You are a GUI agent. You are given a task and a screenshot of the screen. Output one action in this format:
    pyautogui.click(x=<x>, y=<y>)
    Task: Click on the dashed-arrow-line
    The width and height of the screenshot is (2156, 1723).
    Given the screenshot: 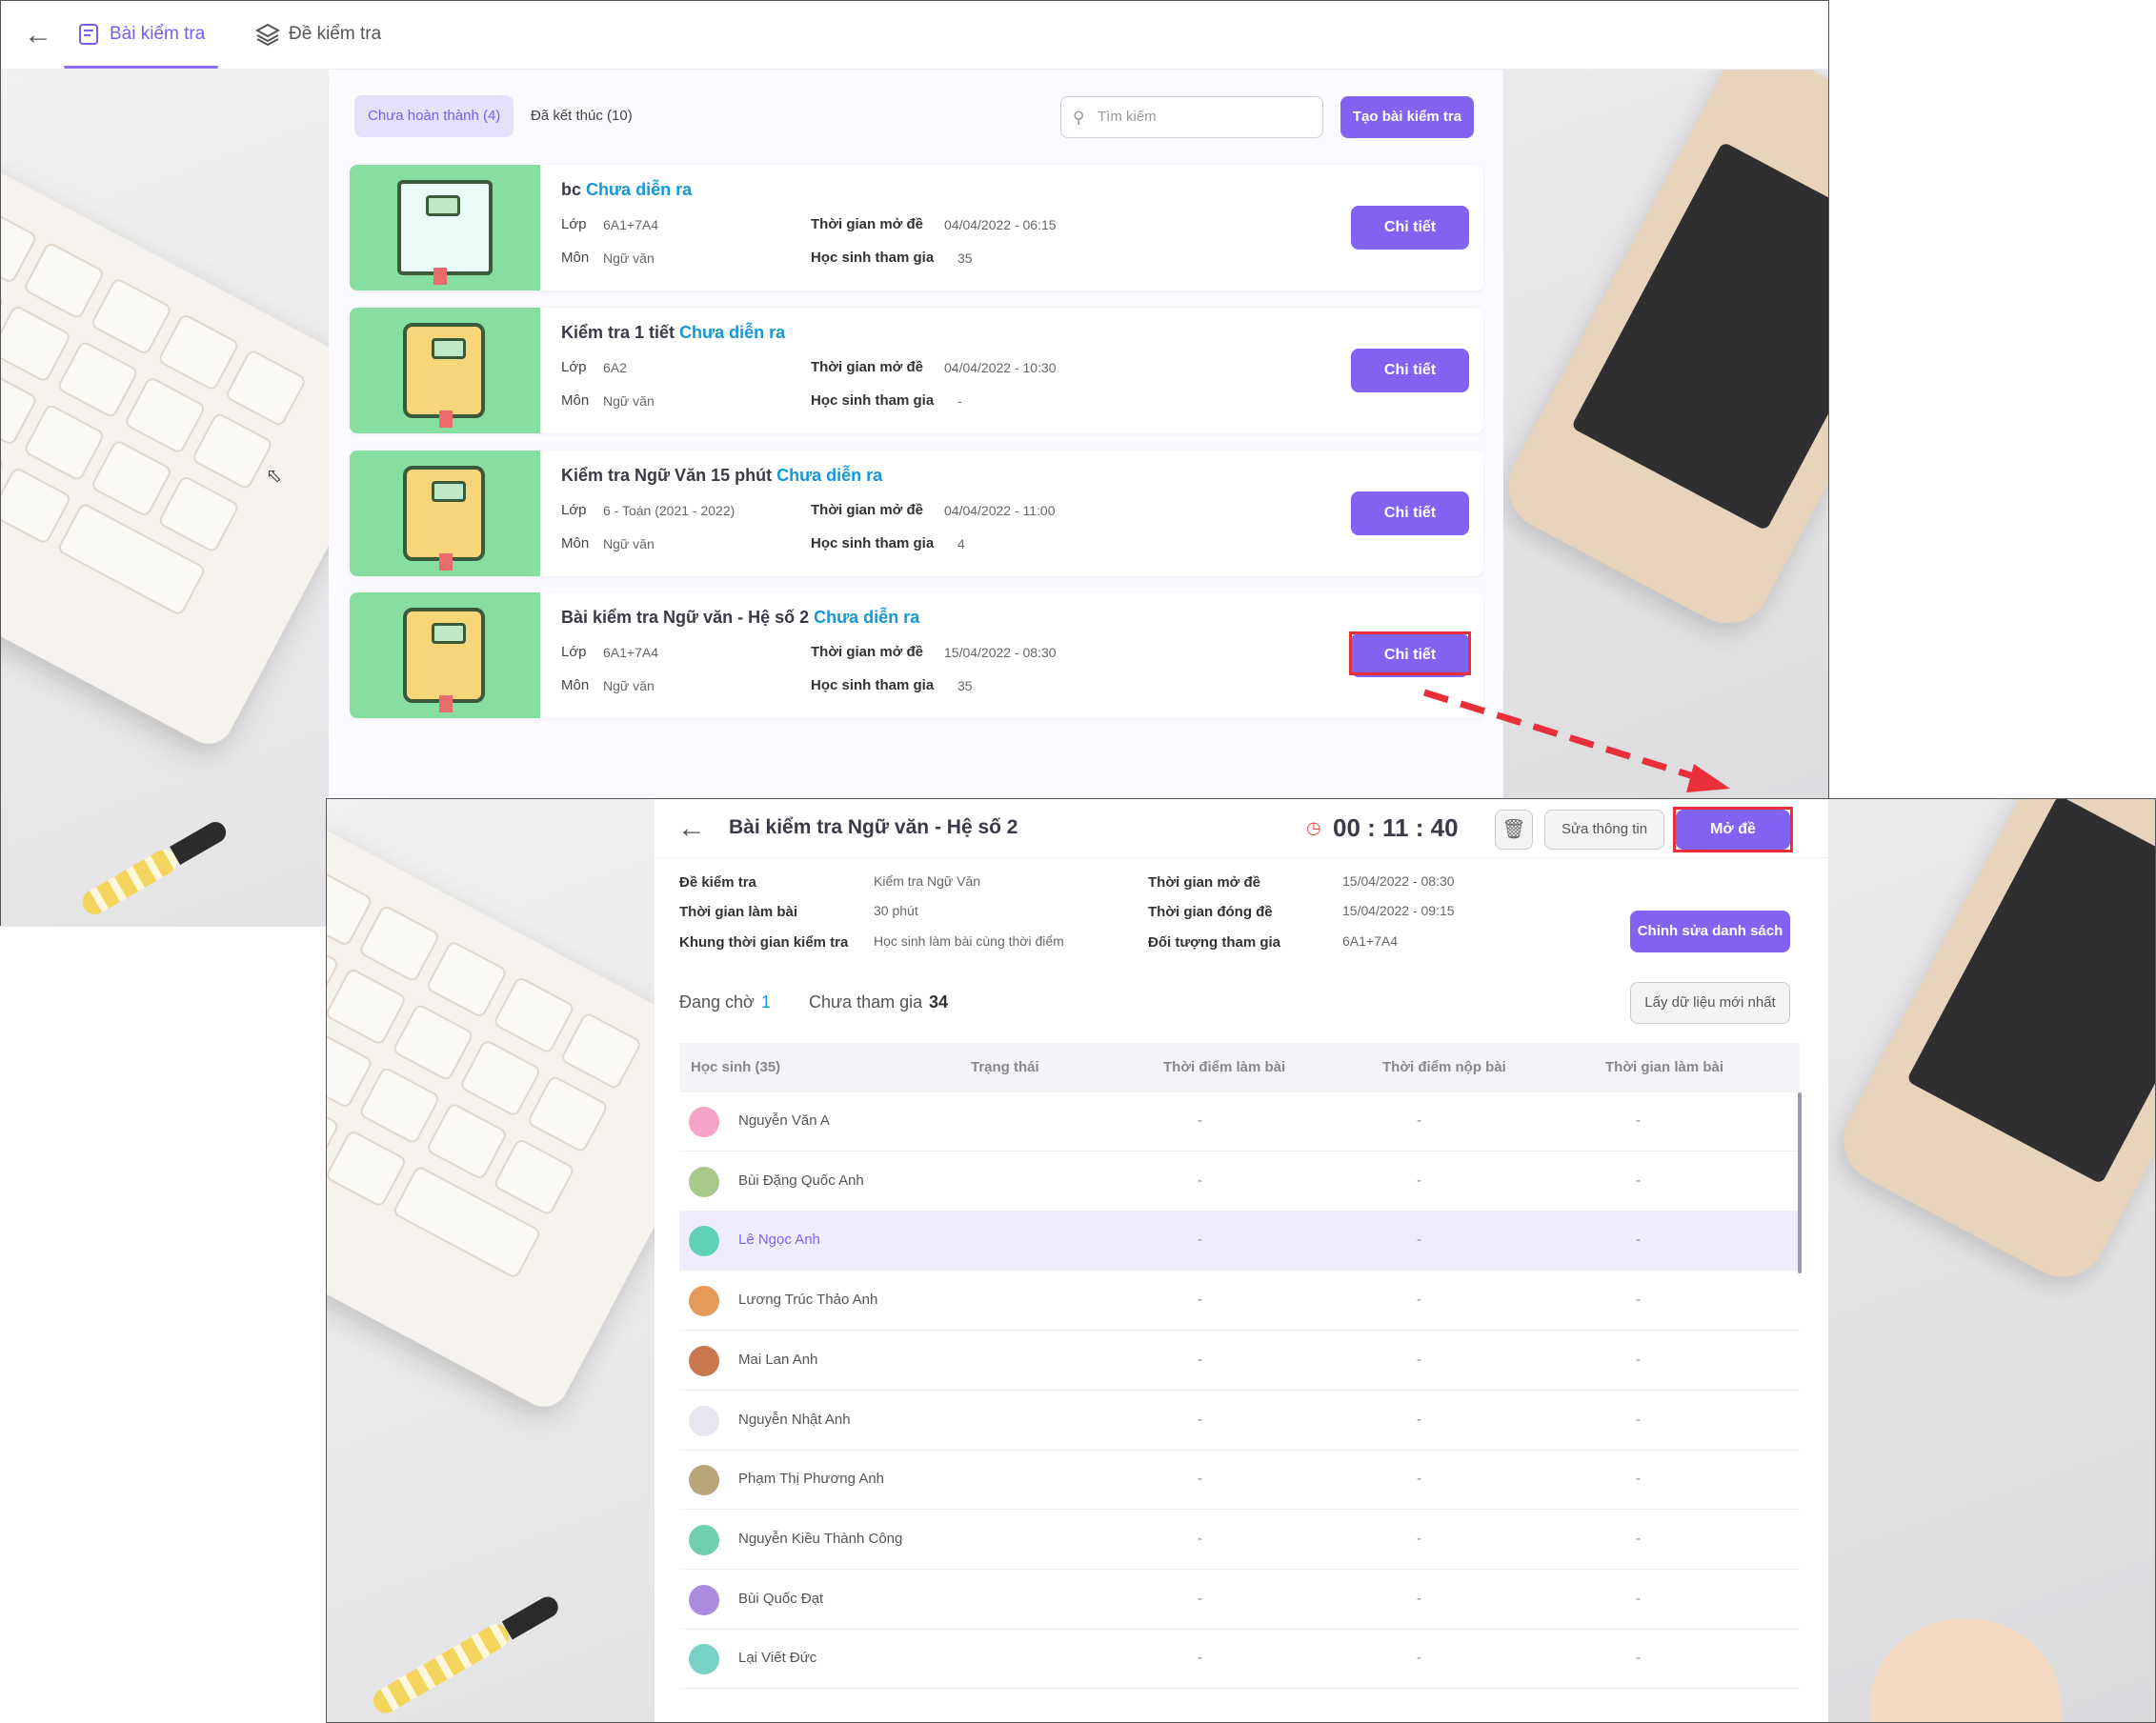 What is the action you would take?
    pyautogui.click(x=1562, y=735)
    